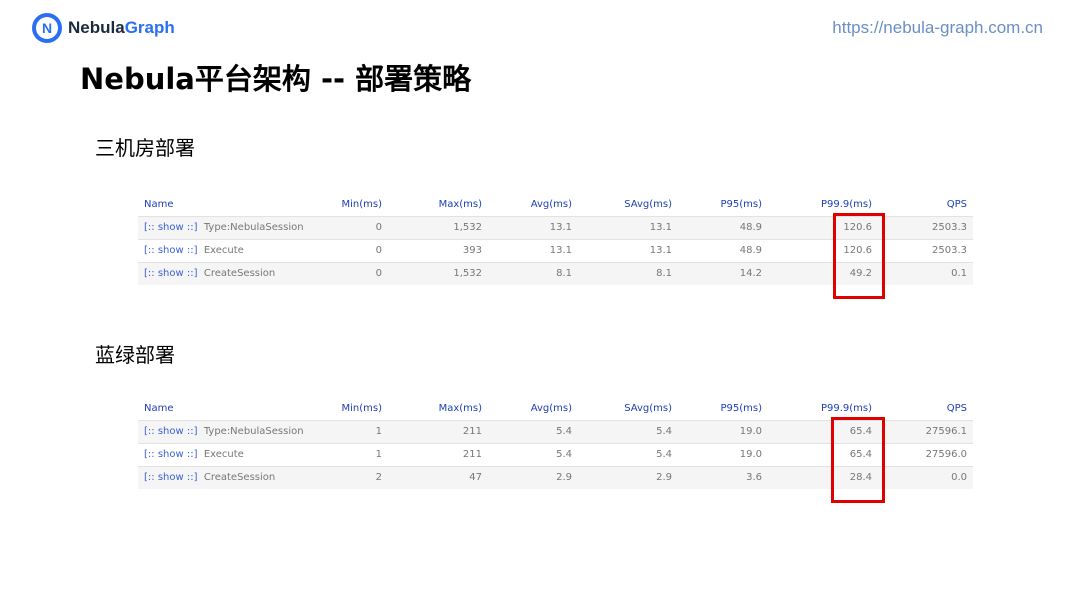  I want to click on logo-icon: N, so click(47, 28).